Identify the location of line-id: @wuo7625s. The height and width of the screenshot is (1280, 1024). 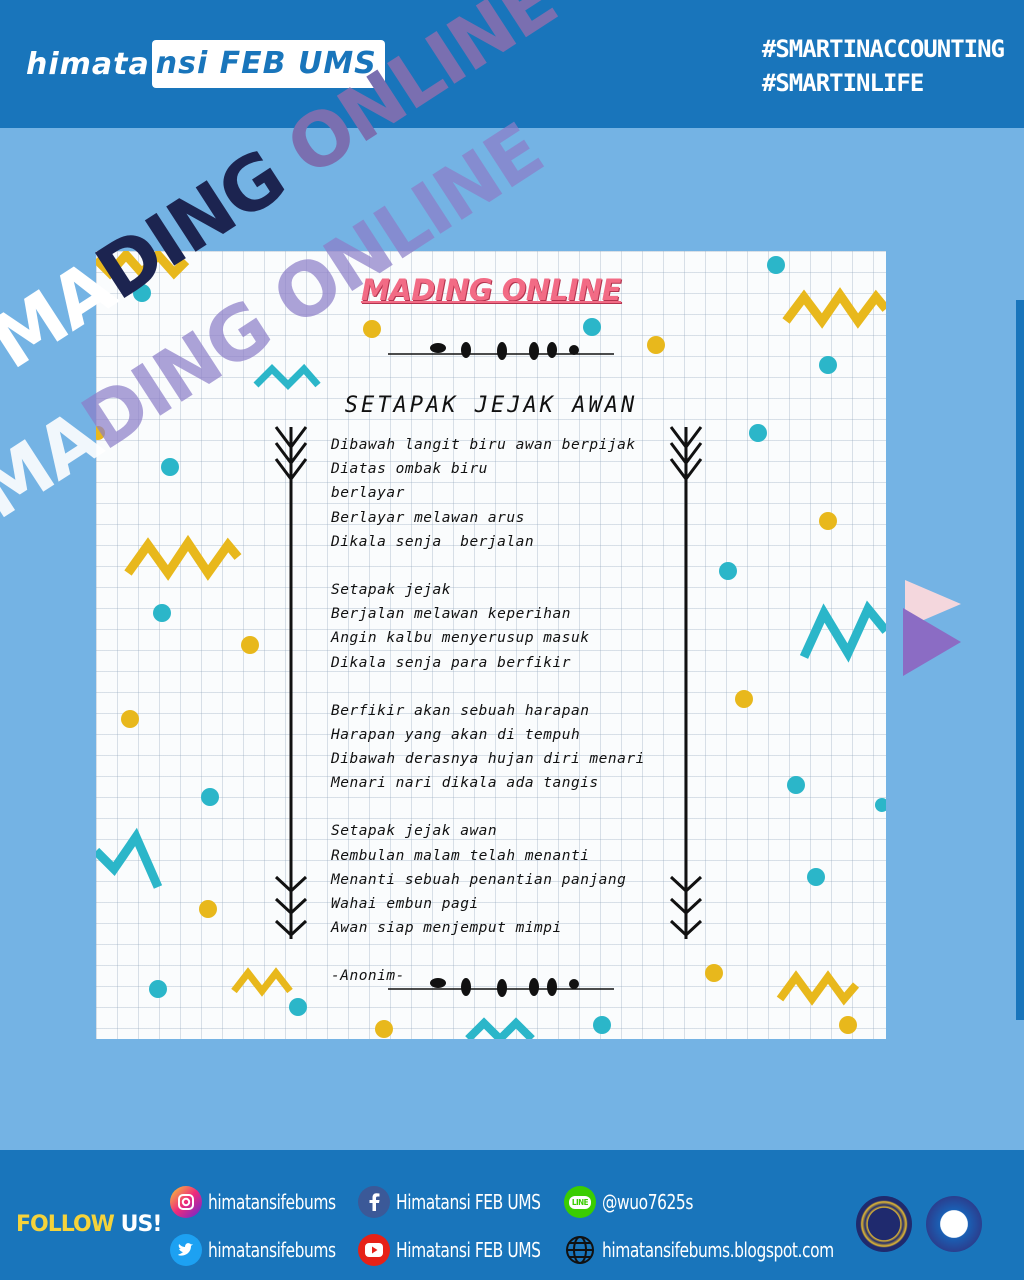
(647, 1202).